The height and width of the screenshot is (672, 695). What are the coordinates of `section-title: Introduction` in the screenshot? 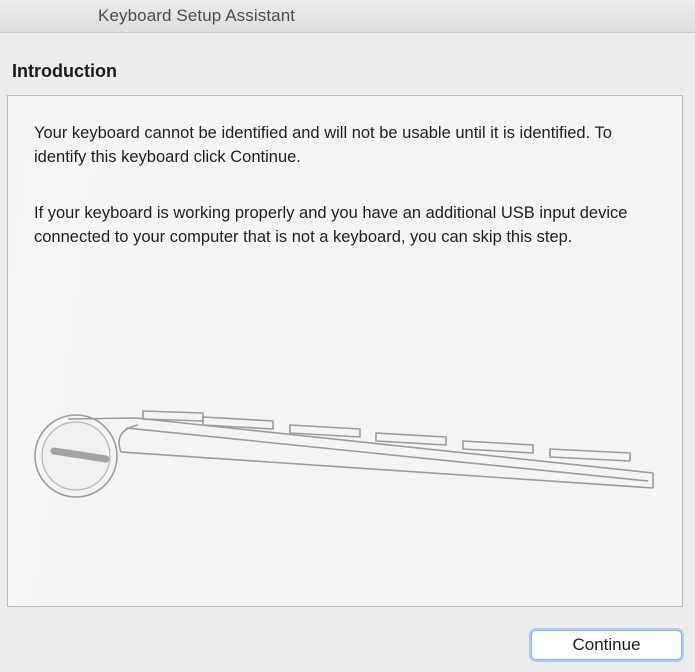 It's located at (64, 71).